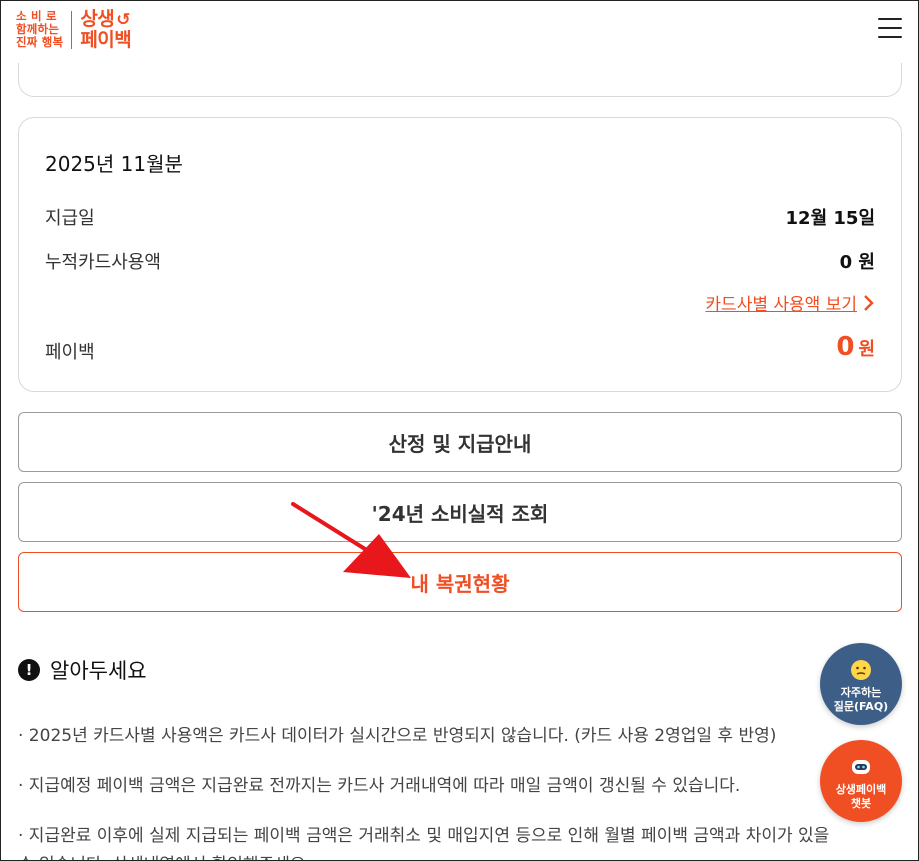 The image size is (919, 861). What do you see at coordinates (39, 29) in the screenshot?
I see `logo-slogan: 소 비 로 함께하는 진짜 행복` at bounding box center [39, 29].